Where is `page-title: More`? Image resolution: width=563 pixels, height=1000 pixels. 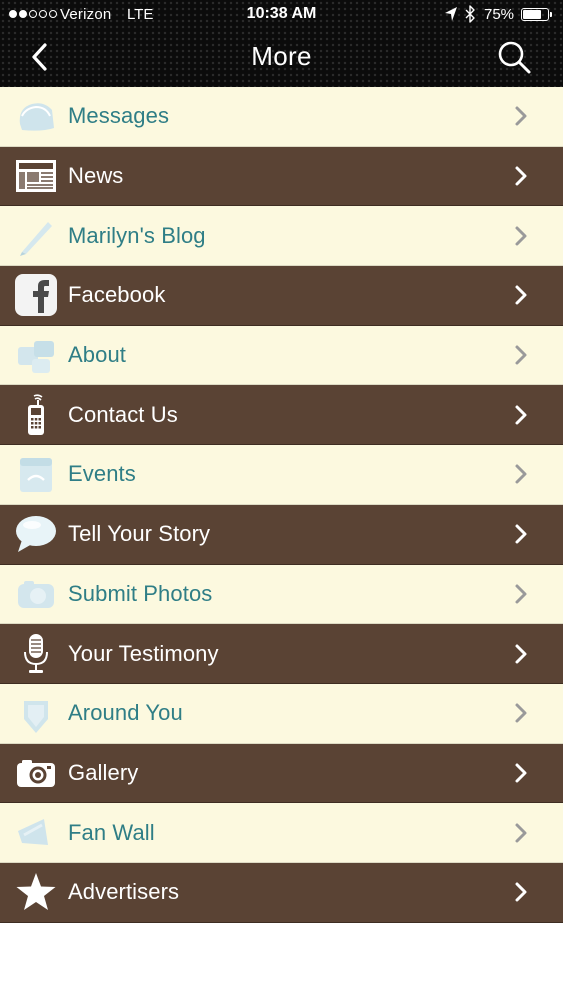 page-title: More is located at coordinates (281, 56).